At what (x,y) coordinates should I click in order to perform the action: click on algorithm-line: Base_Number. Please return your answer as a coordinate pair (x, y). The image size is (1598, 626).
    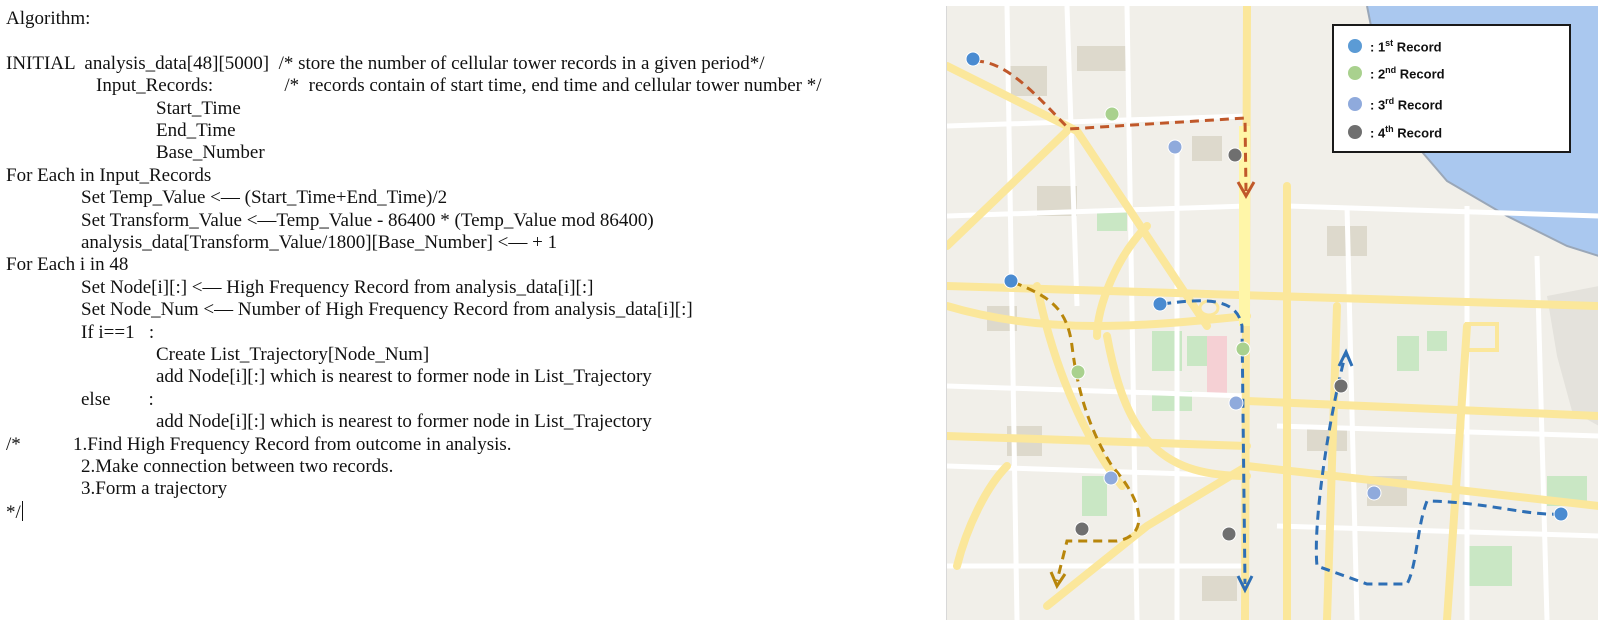
    Looking at the image, I should click on (210, 153).